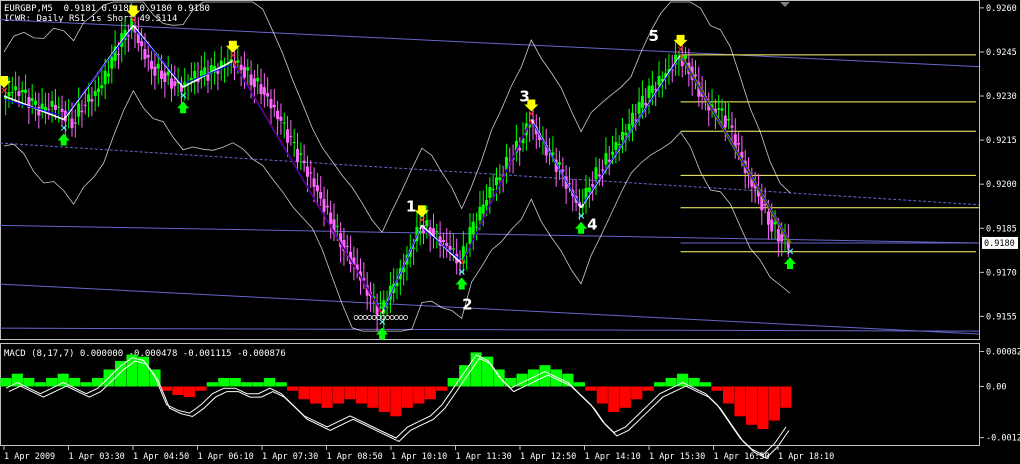 The height and width of the screenshot is (464, 1020). What do you see at coordinates (484, 457) in the screenshot?
I see `time-tick-label: 1 Apr 11:30` at bounding box center [484, 457].